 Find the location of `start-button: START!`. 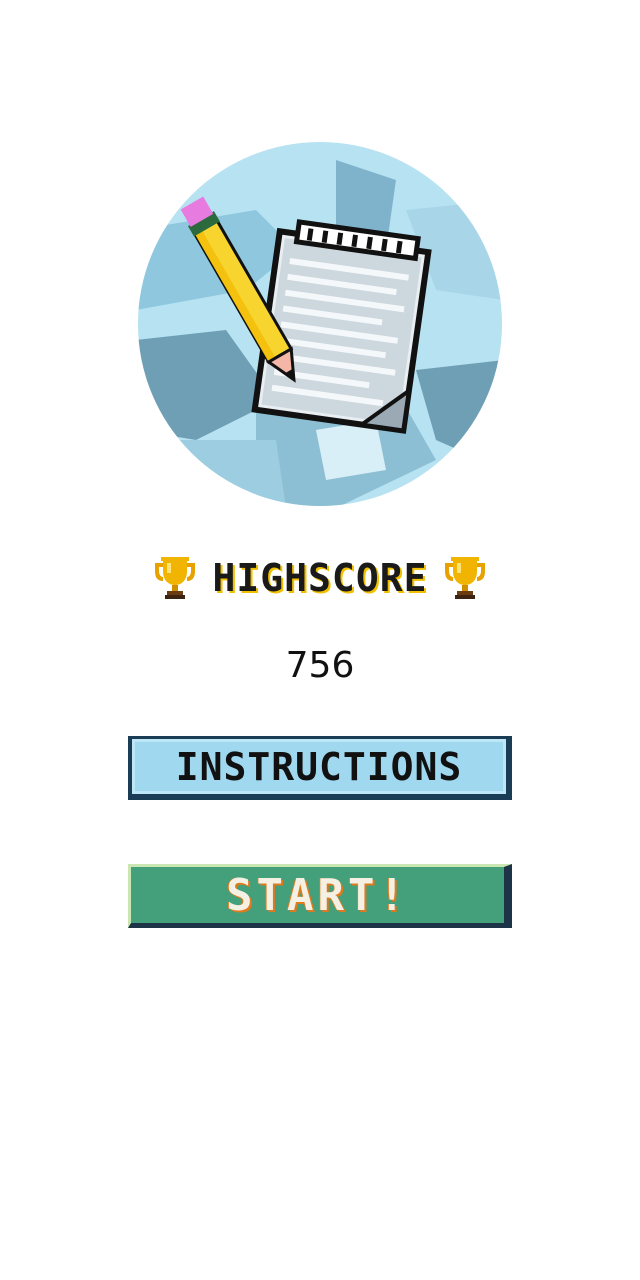

start-button: START! is located at coordinates (320, 896).